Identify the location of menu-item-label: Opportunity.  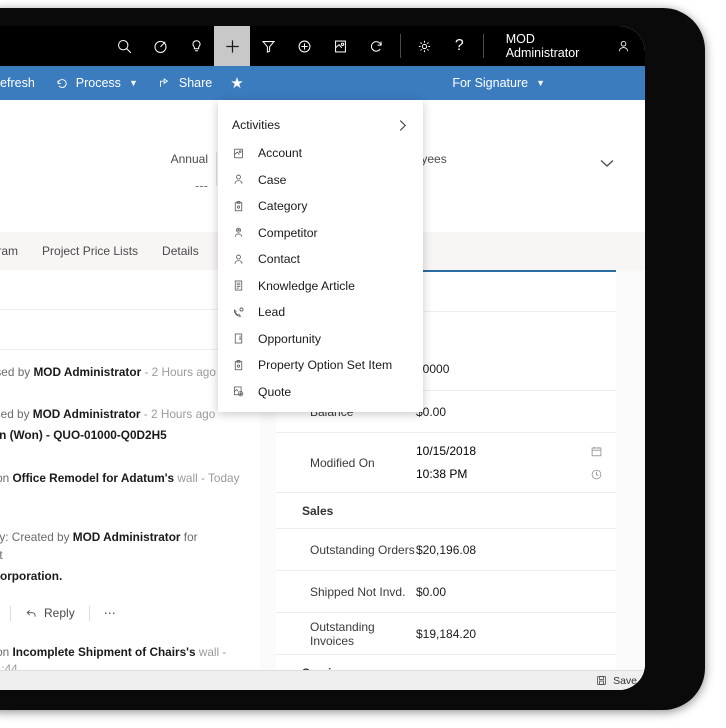
(290, 338).